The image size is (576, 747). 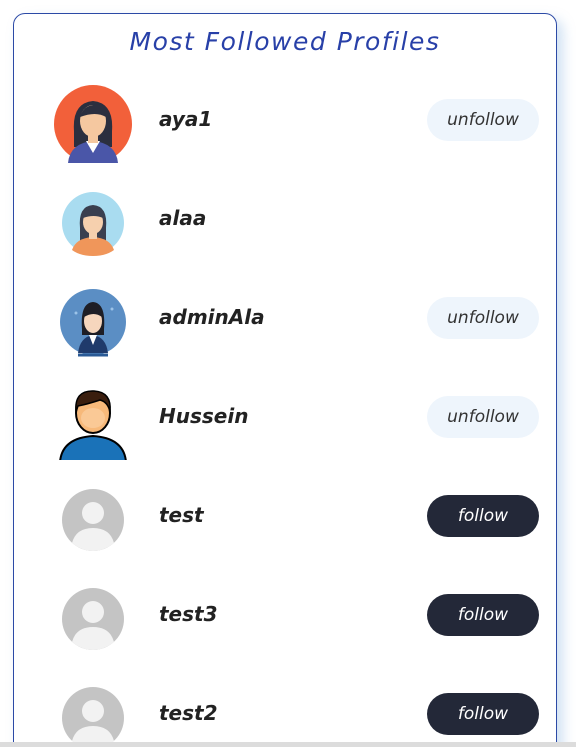 What do you see at coordinates (188, 713) in the screenshot?
I see `username: test2` at bounding box center [188, 713].